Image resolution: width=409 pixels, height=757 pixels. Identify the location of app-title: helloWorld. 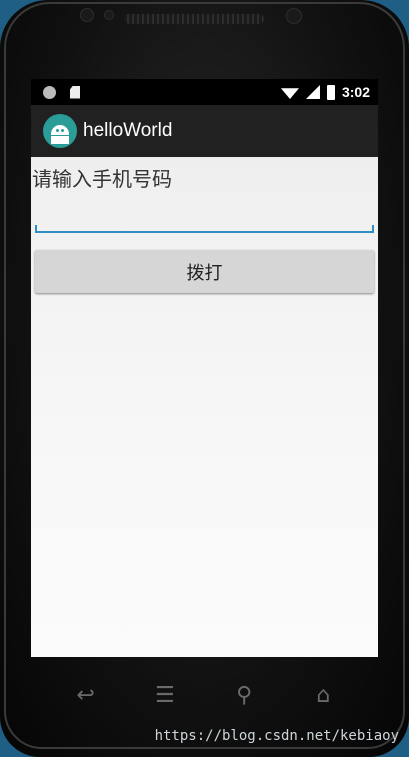
(128, 130).